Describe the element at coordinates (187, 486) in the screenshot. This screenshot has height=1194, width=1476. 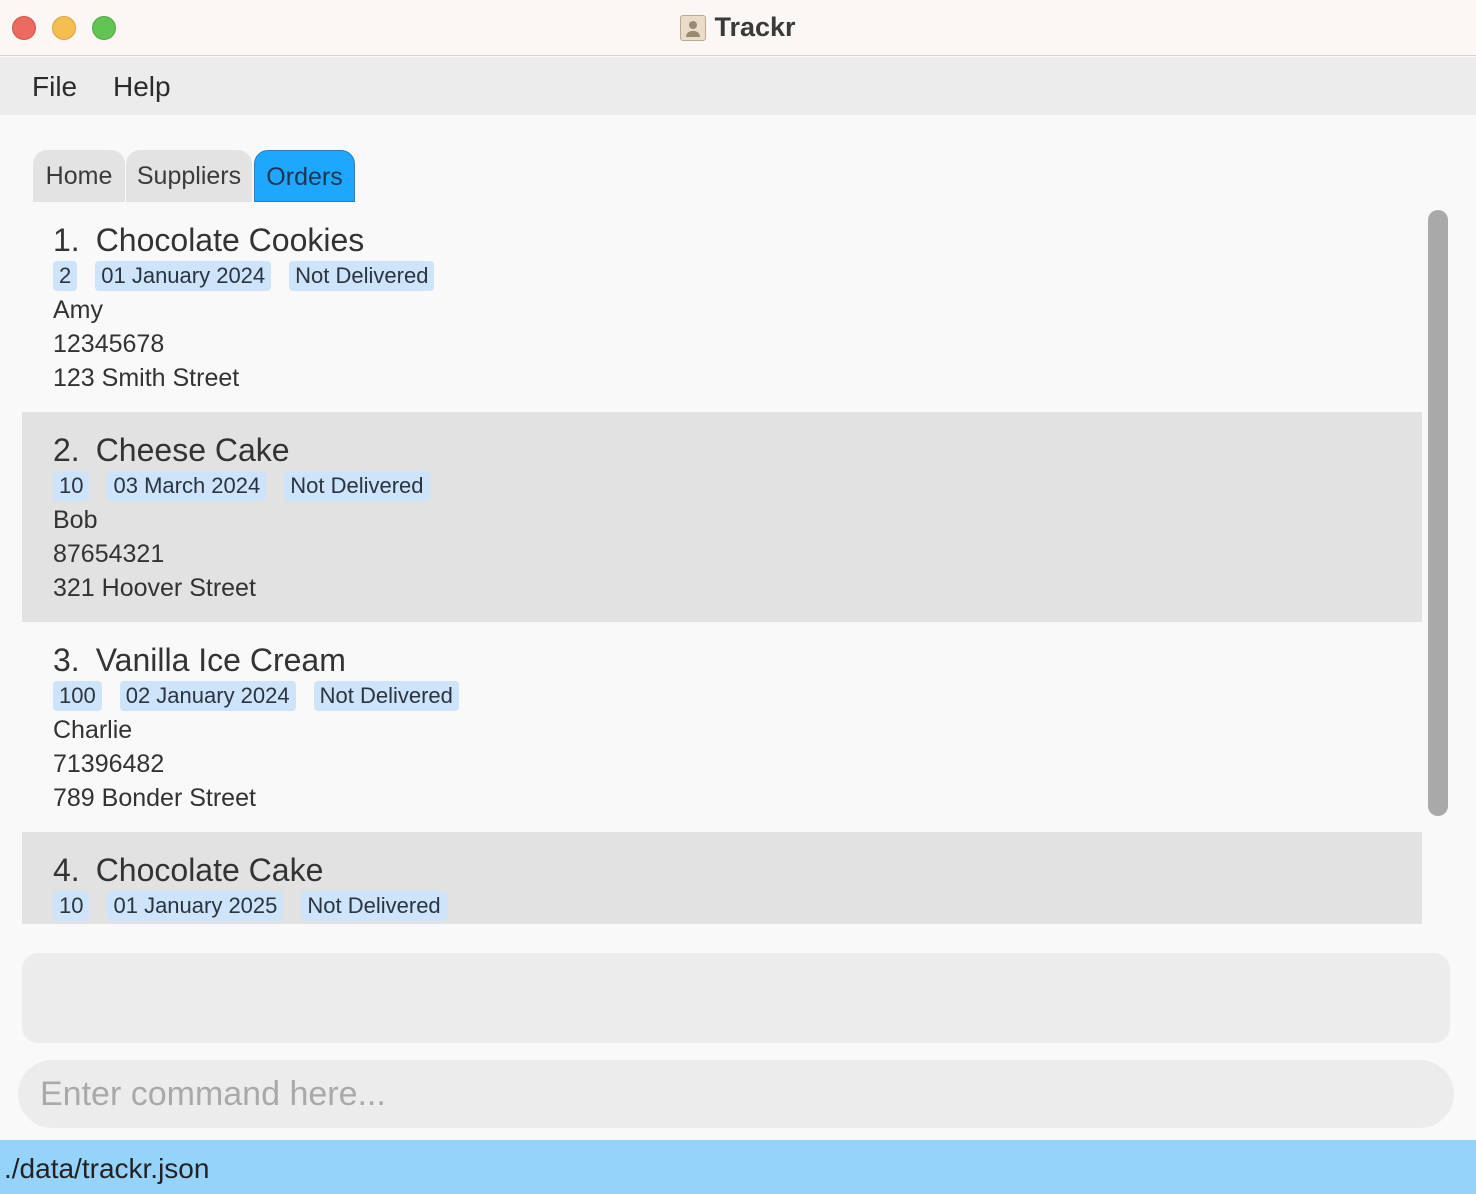
I see `date-tag: 03 March 2024` at that location.